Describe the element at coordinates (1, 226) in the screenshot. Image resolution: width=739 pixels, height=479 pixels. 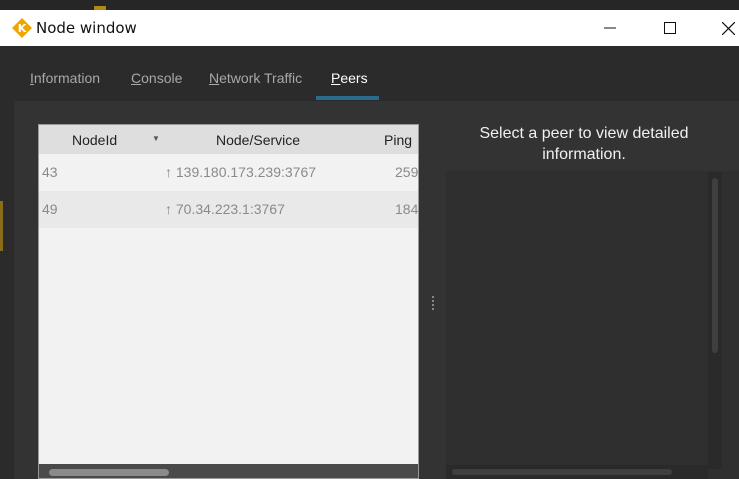
I see `left-accent` at that location.